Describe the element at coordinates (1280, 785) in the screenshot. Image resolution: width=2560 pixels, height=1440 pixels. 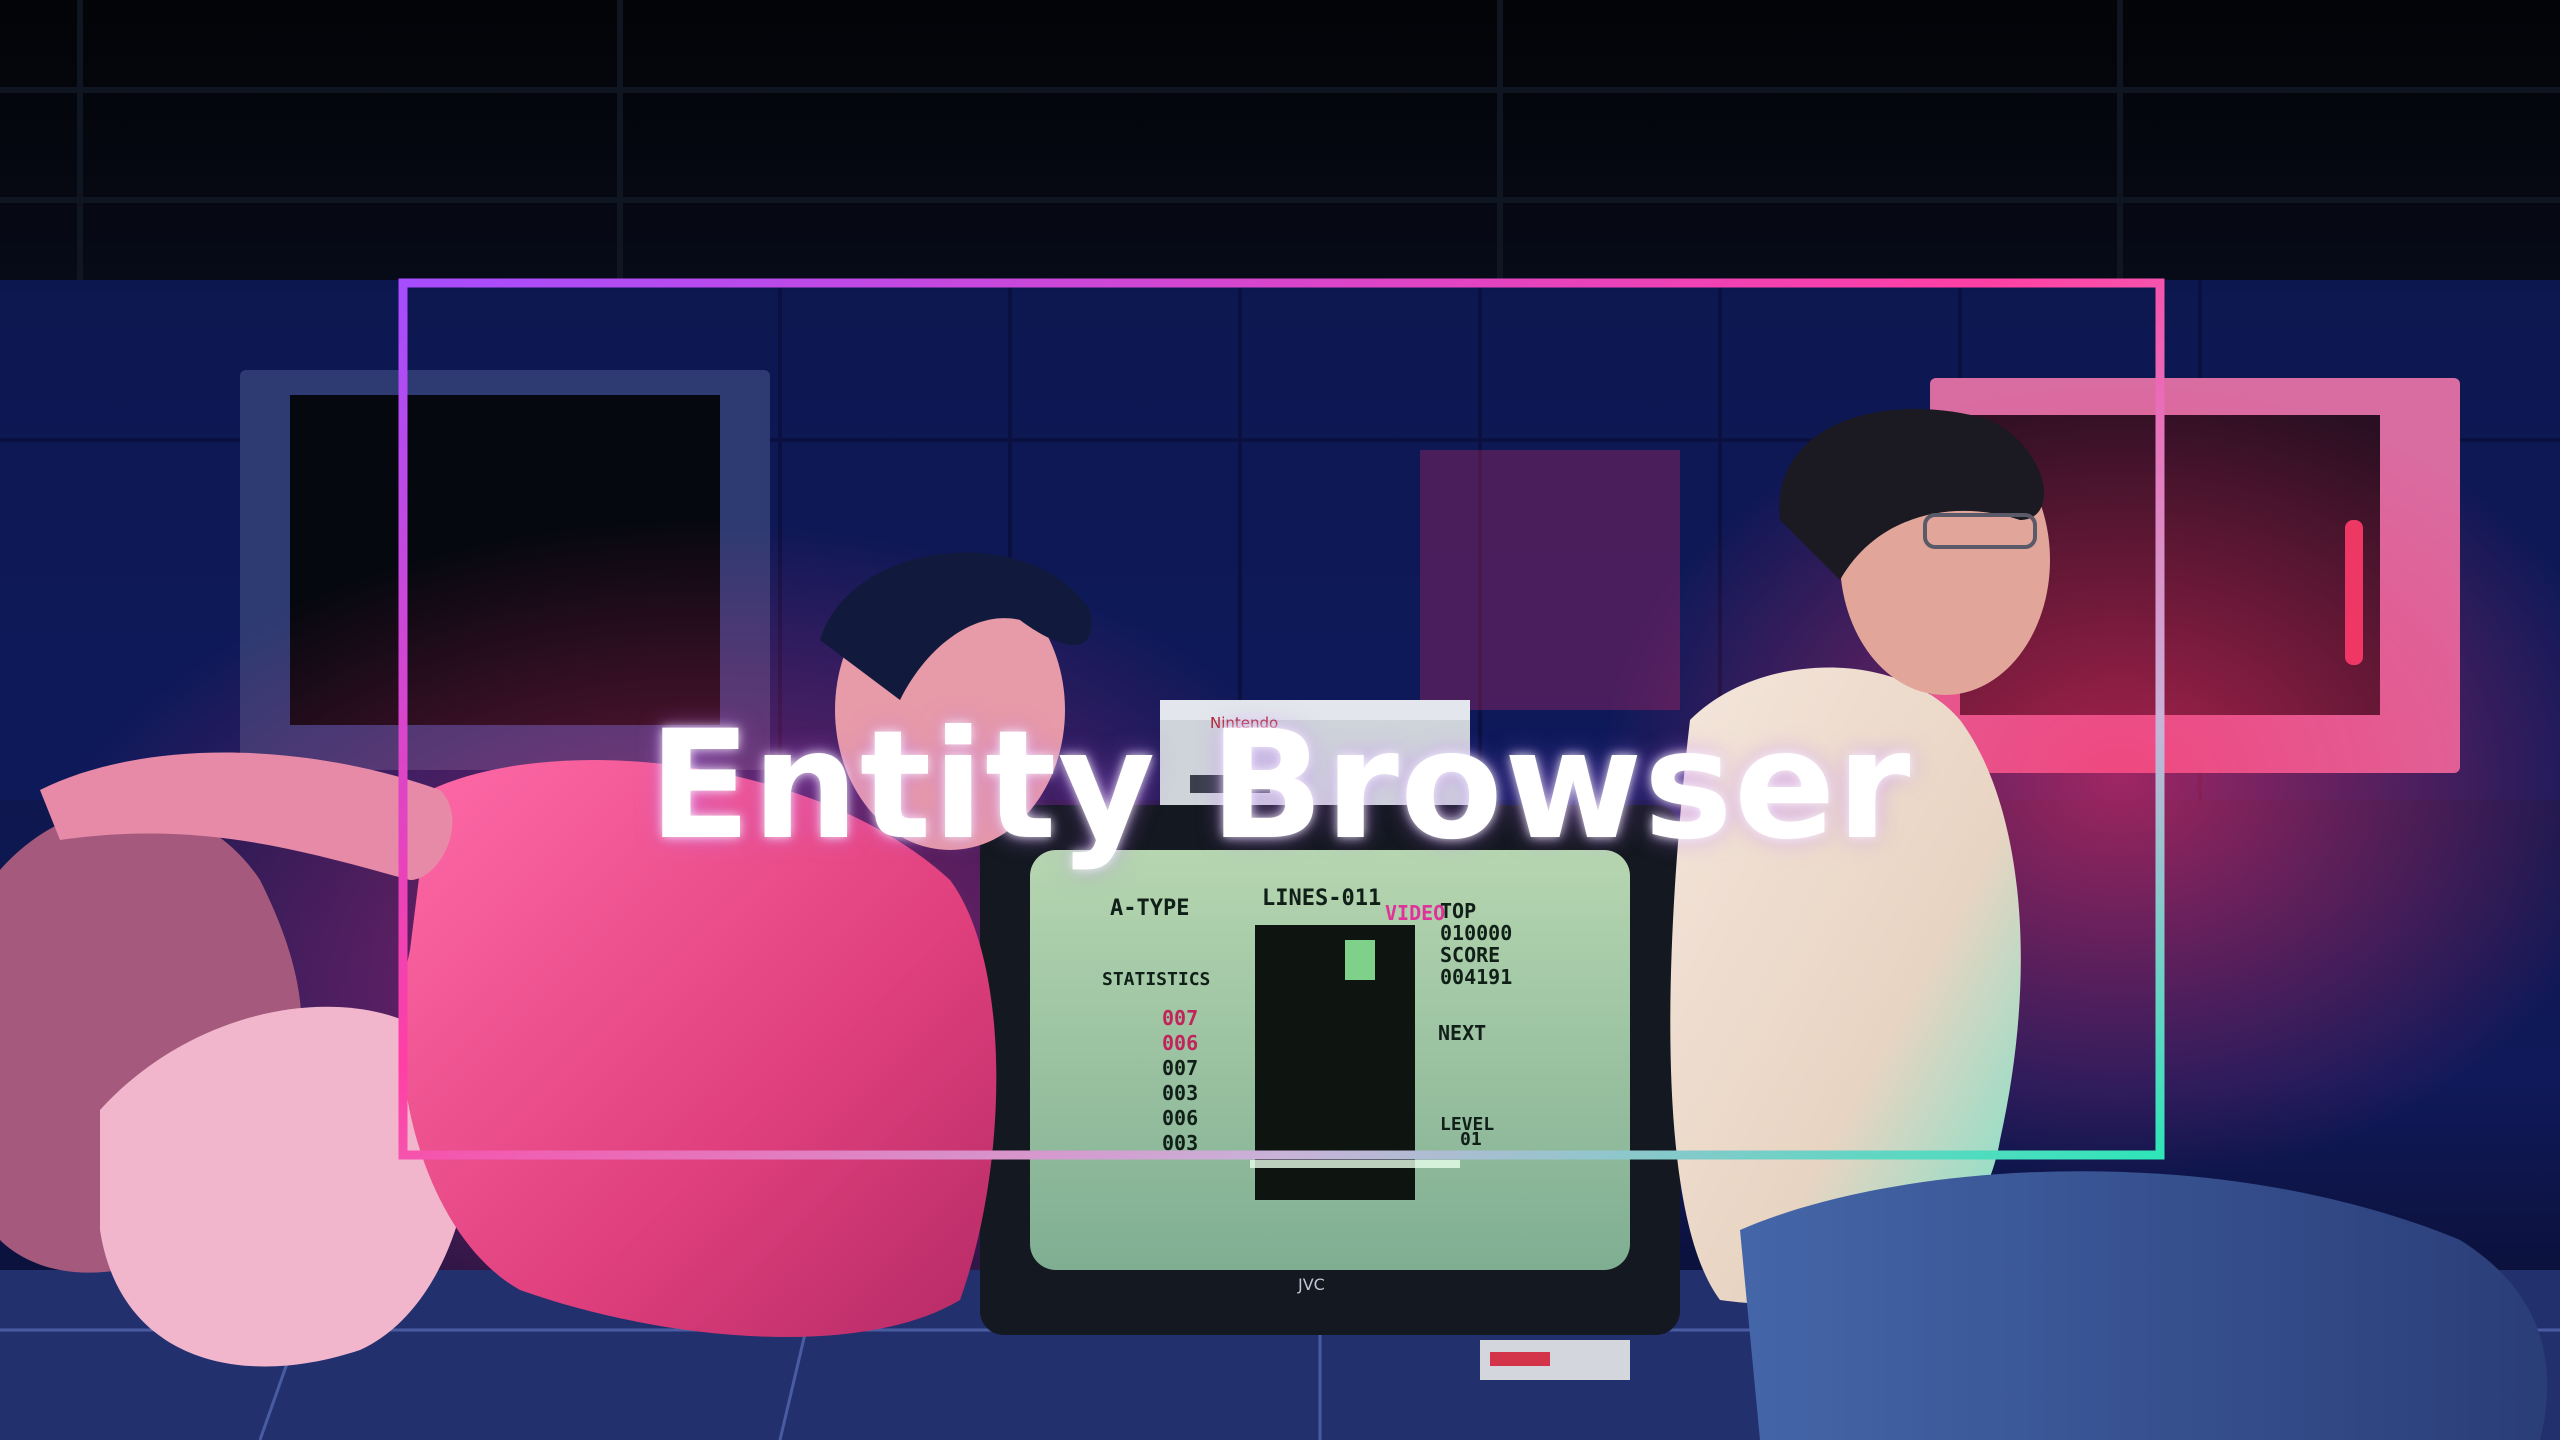
I see `page-title: Entity Browser` at that location.